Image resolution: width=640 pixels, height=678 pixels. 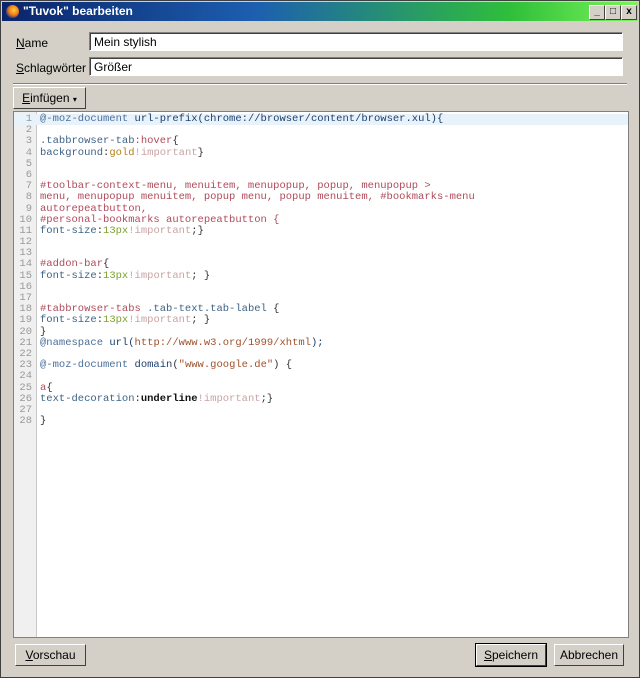 I want to click on code-token: .tab-text.tab-label, so click(x=203, y=309).